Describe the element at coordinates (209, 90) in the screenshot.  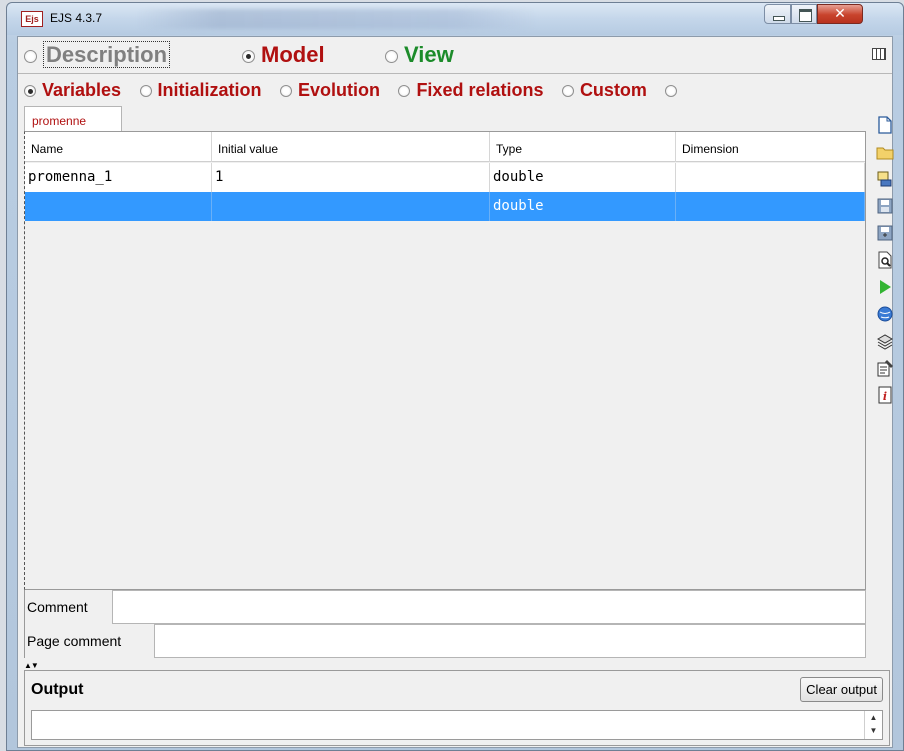
I see `subtab-initialization-label: Initialization` at that location.